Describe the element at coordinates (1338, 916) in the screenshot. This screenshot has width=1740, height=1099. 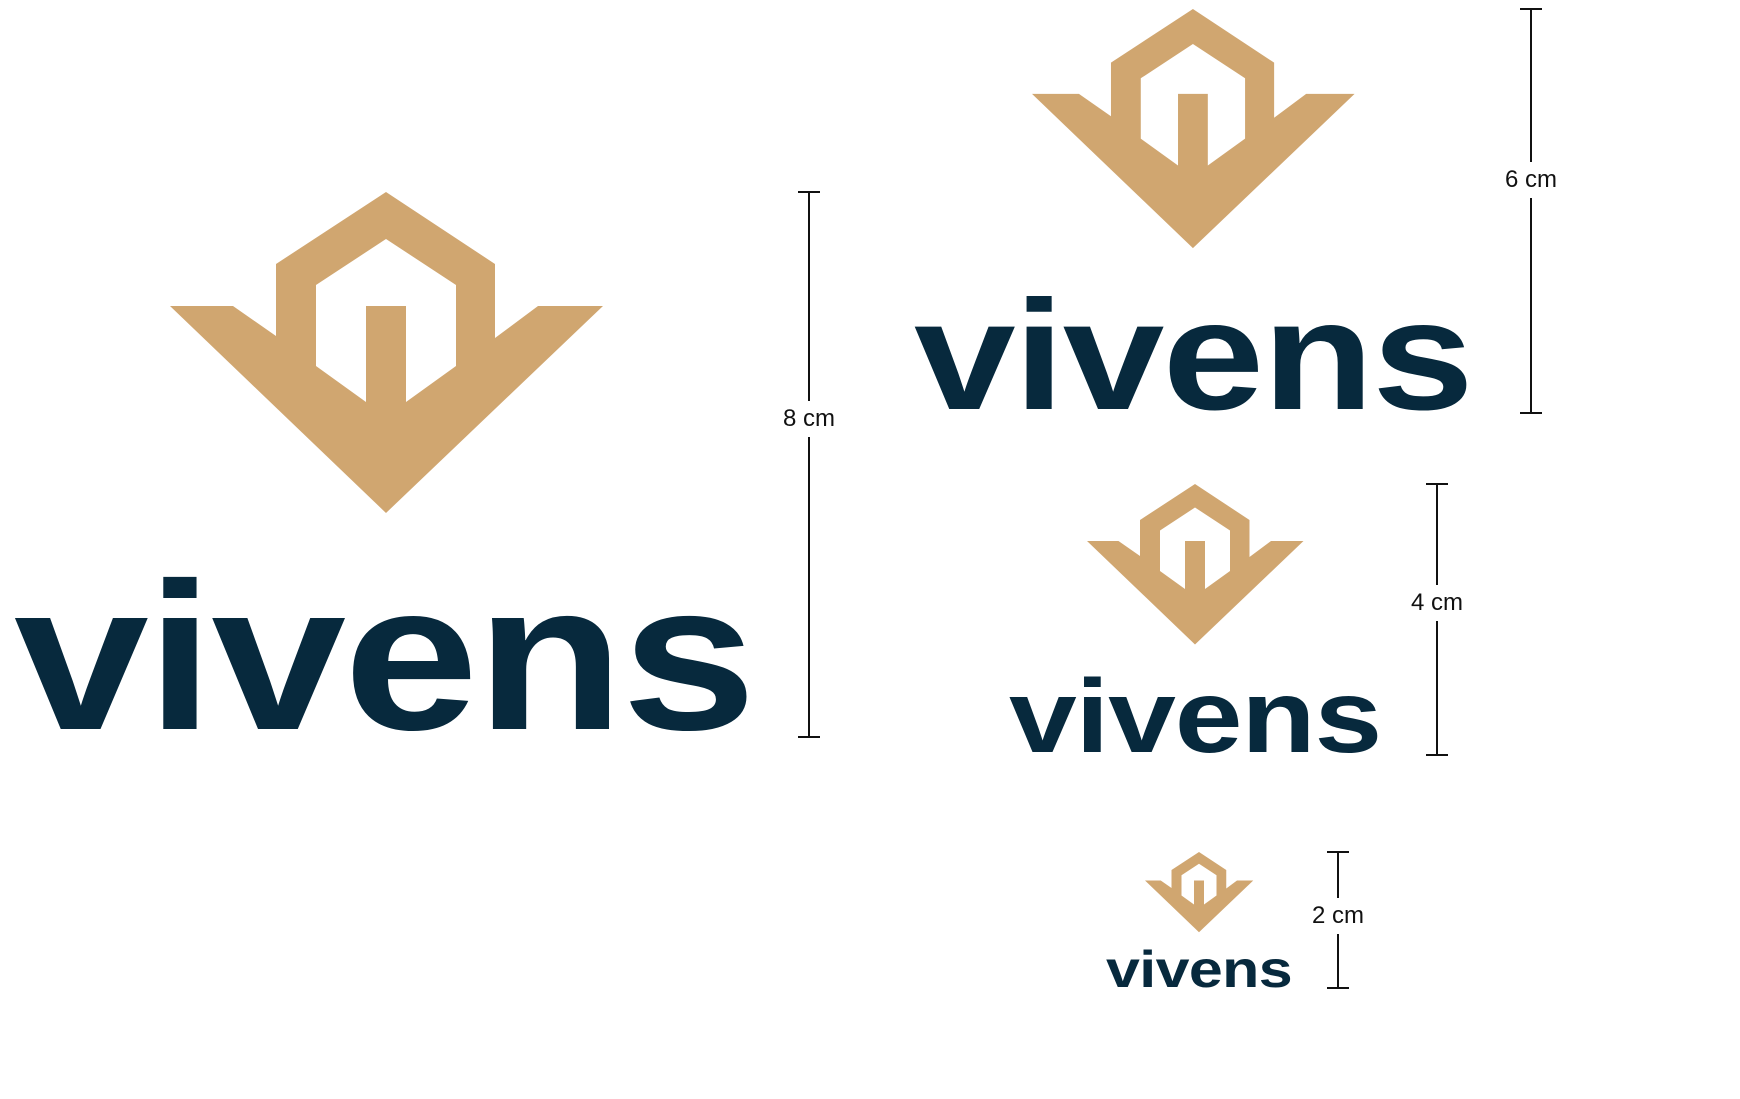
I see `dimension-label-2cm: 2 cm` at that location.